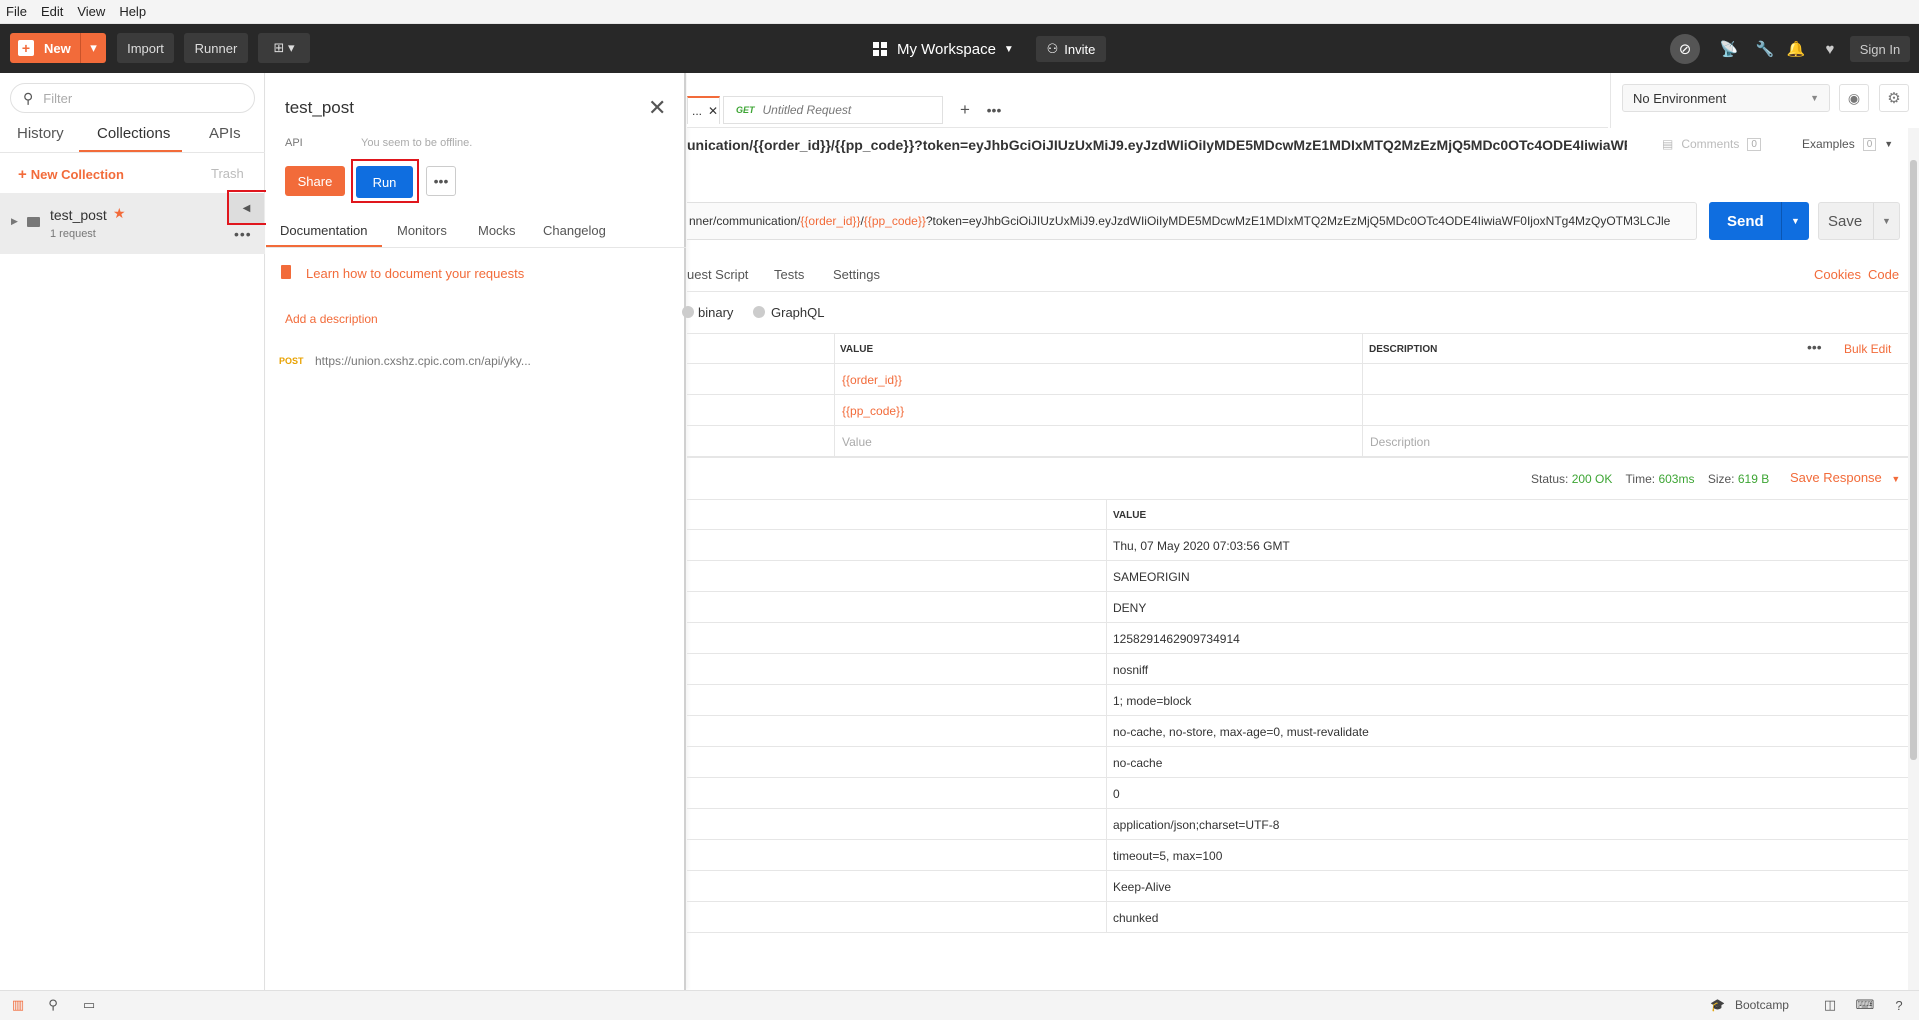  What do you see at coordinates (703, 110) in the screenshot?
I see `request-tab-active: ... ✕` at bounding box center [703, 110].